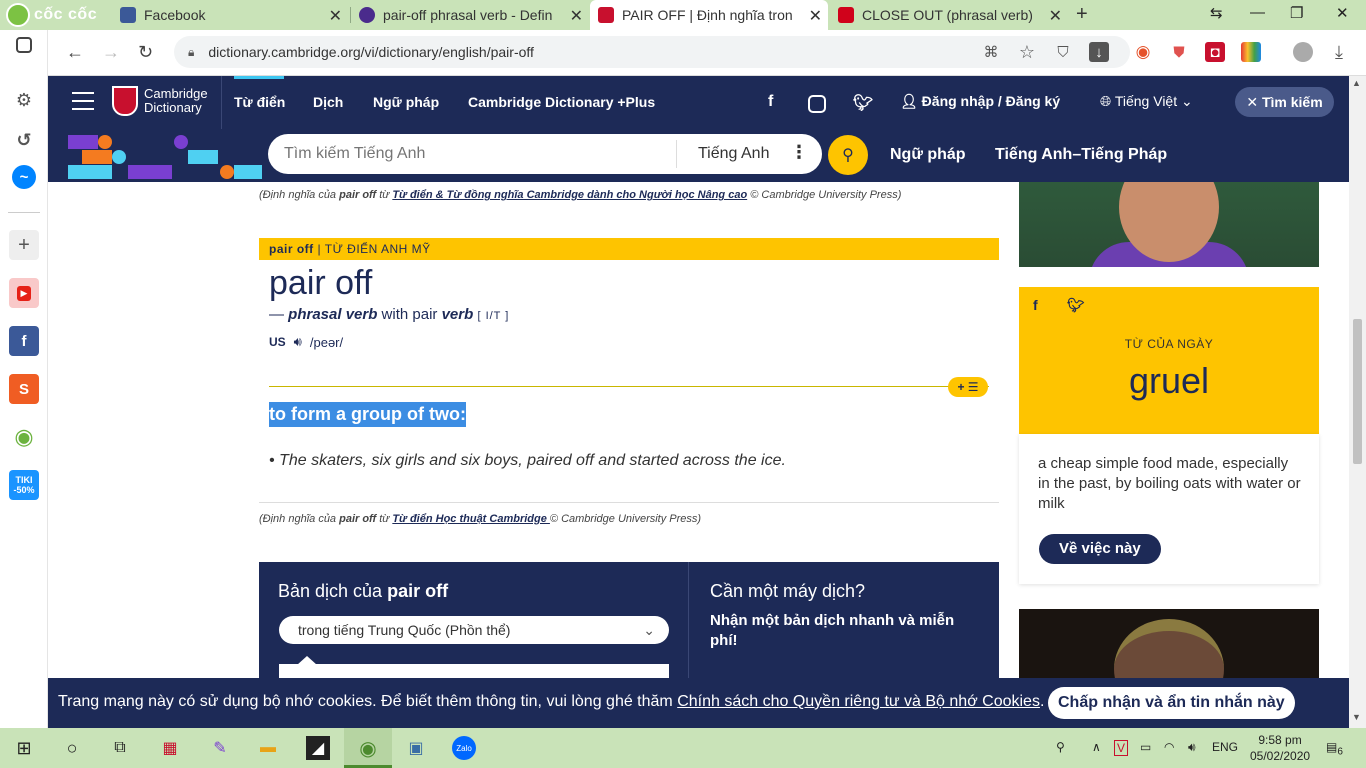 This screenshot has width=1366, height=768. What do you see at coordinates (848, 155) in the screenshot?
I see `search-button: ⚲` at bounding box center [848, 155].